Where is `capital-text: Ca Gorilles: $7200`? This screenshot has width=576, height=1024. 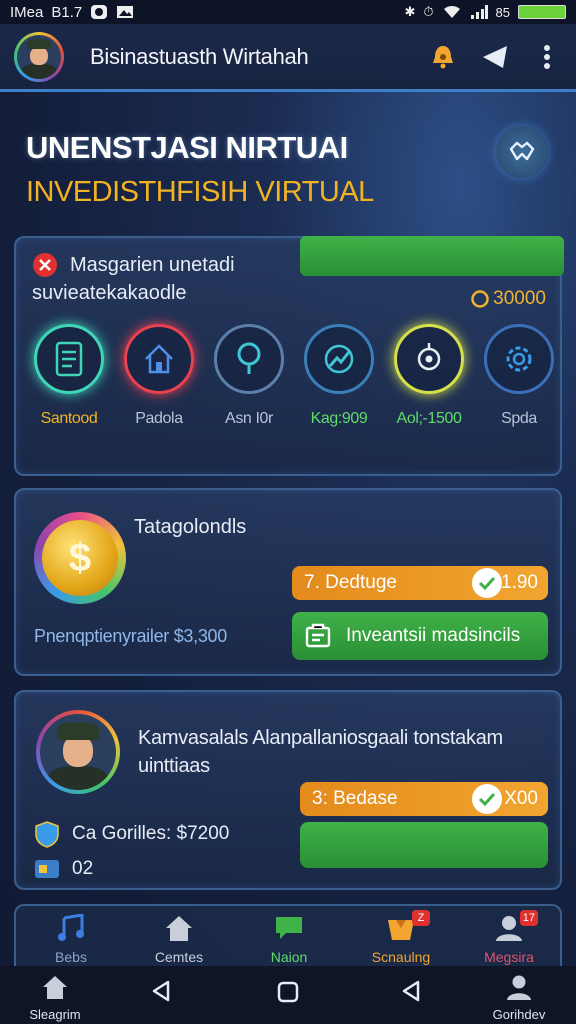
capital-text: Ca Gorilles: $7200 is located at coordinates (151, 833).